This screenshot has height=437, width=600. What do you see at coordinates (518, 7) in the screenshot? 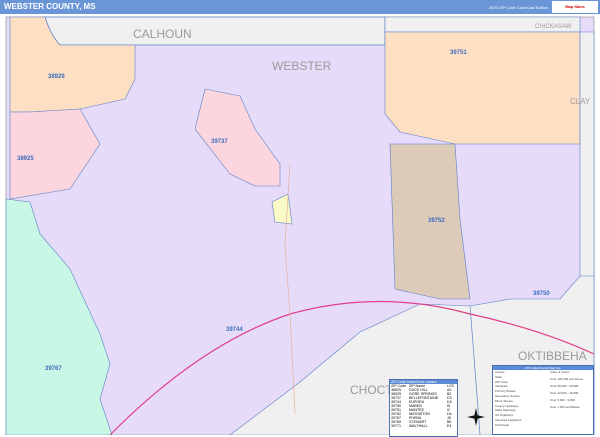
I see `edition-label: 2020 ZIP Code ColorCast Edition` at bounding box center [518, 7].